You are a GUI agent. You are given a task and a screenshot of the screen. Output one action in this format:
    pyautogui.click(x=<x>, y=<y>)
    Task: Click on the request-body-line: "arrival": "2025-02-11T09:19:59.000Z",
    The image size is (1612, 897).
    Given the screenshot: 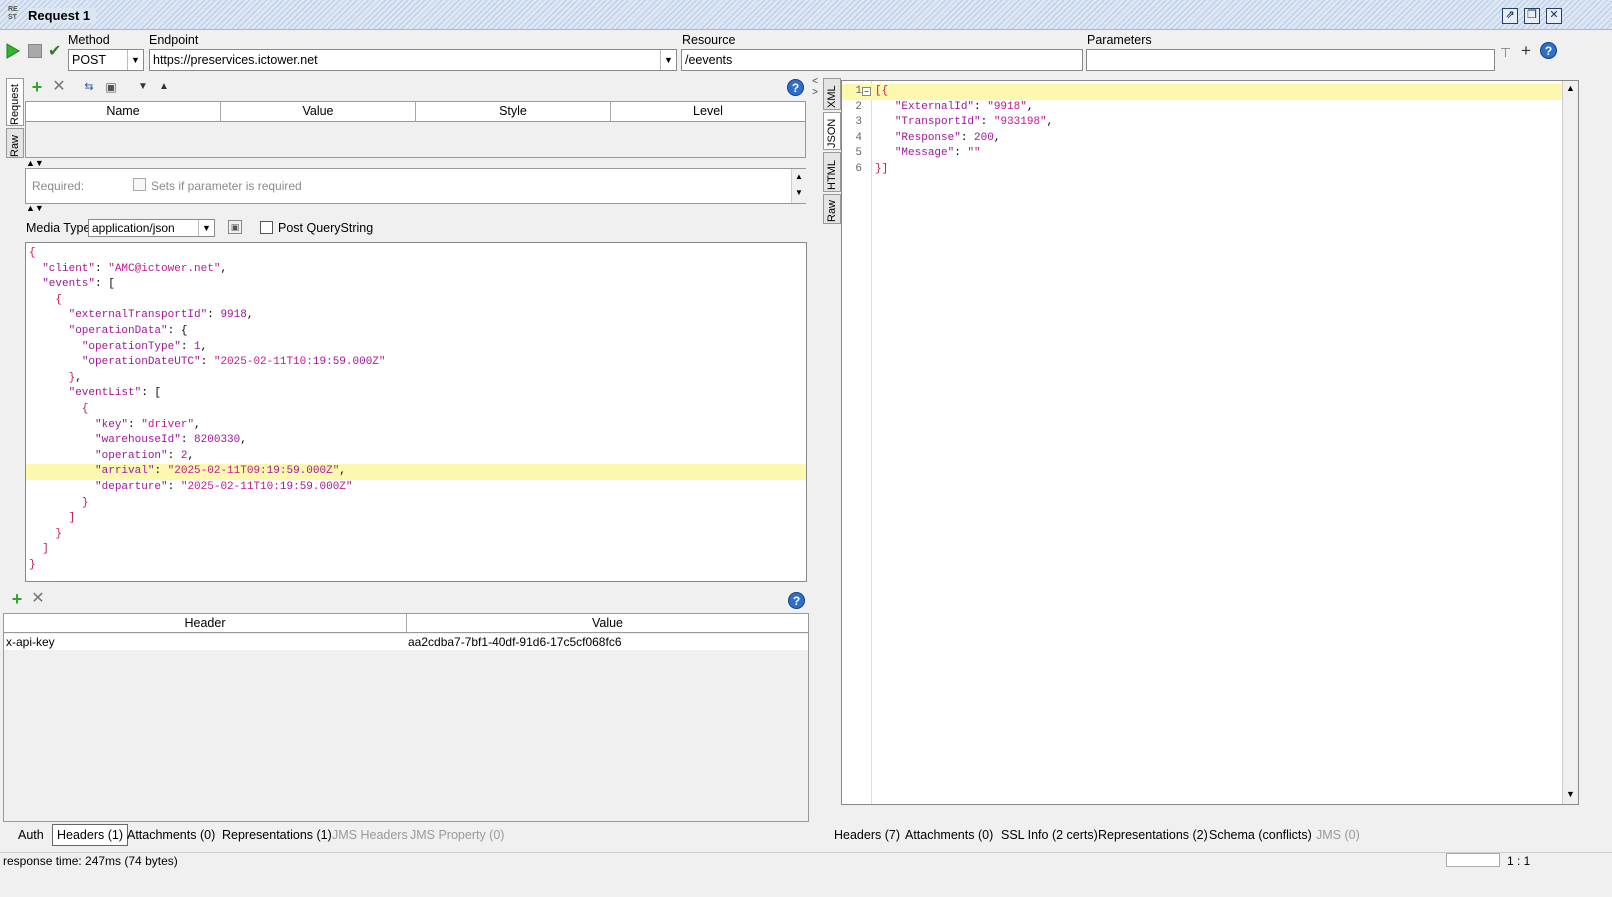 What is the action you would take?
    pyautogui.click(x=416, y=472)
    